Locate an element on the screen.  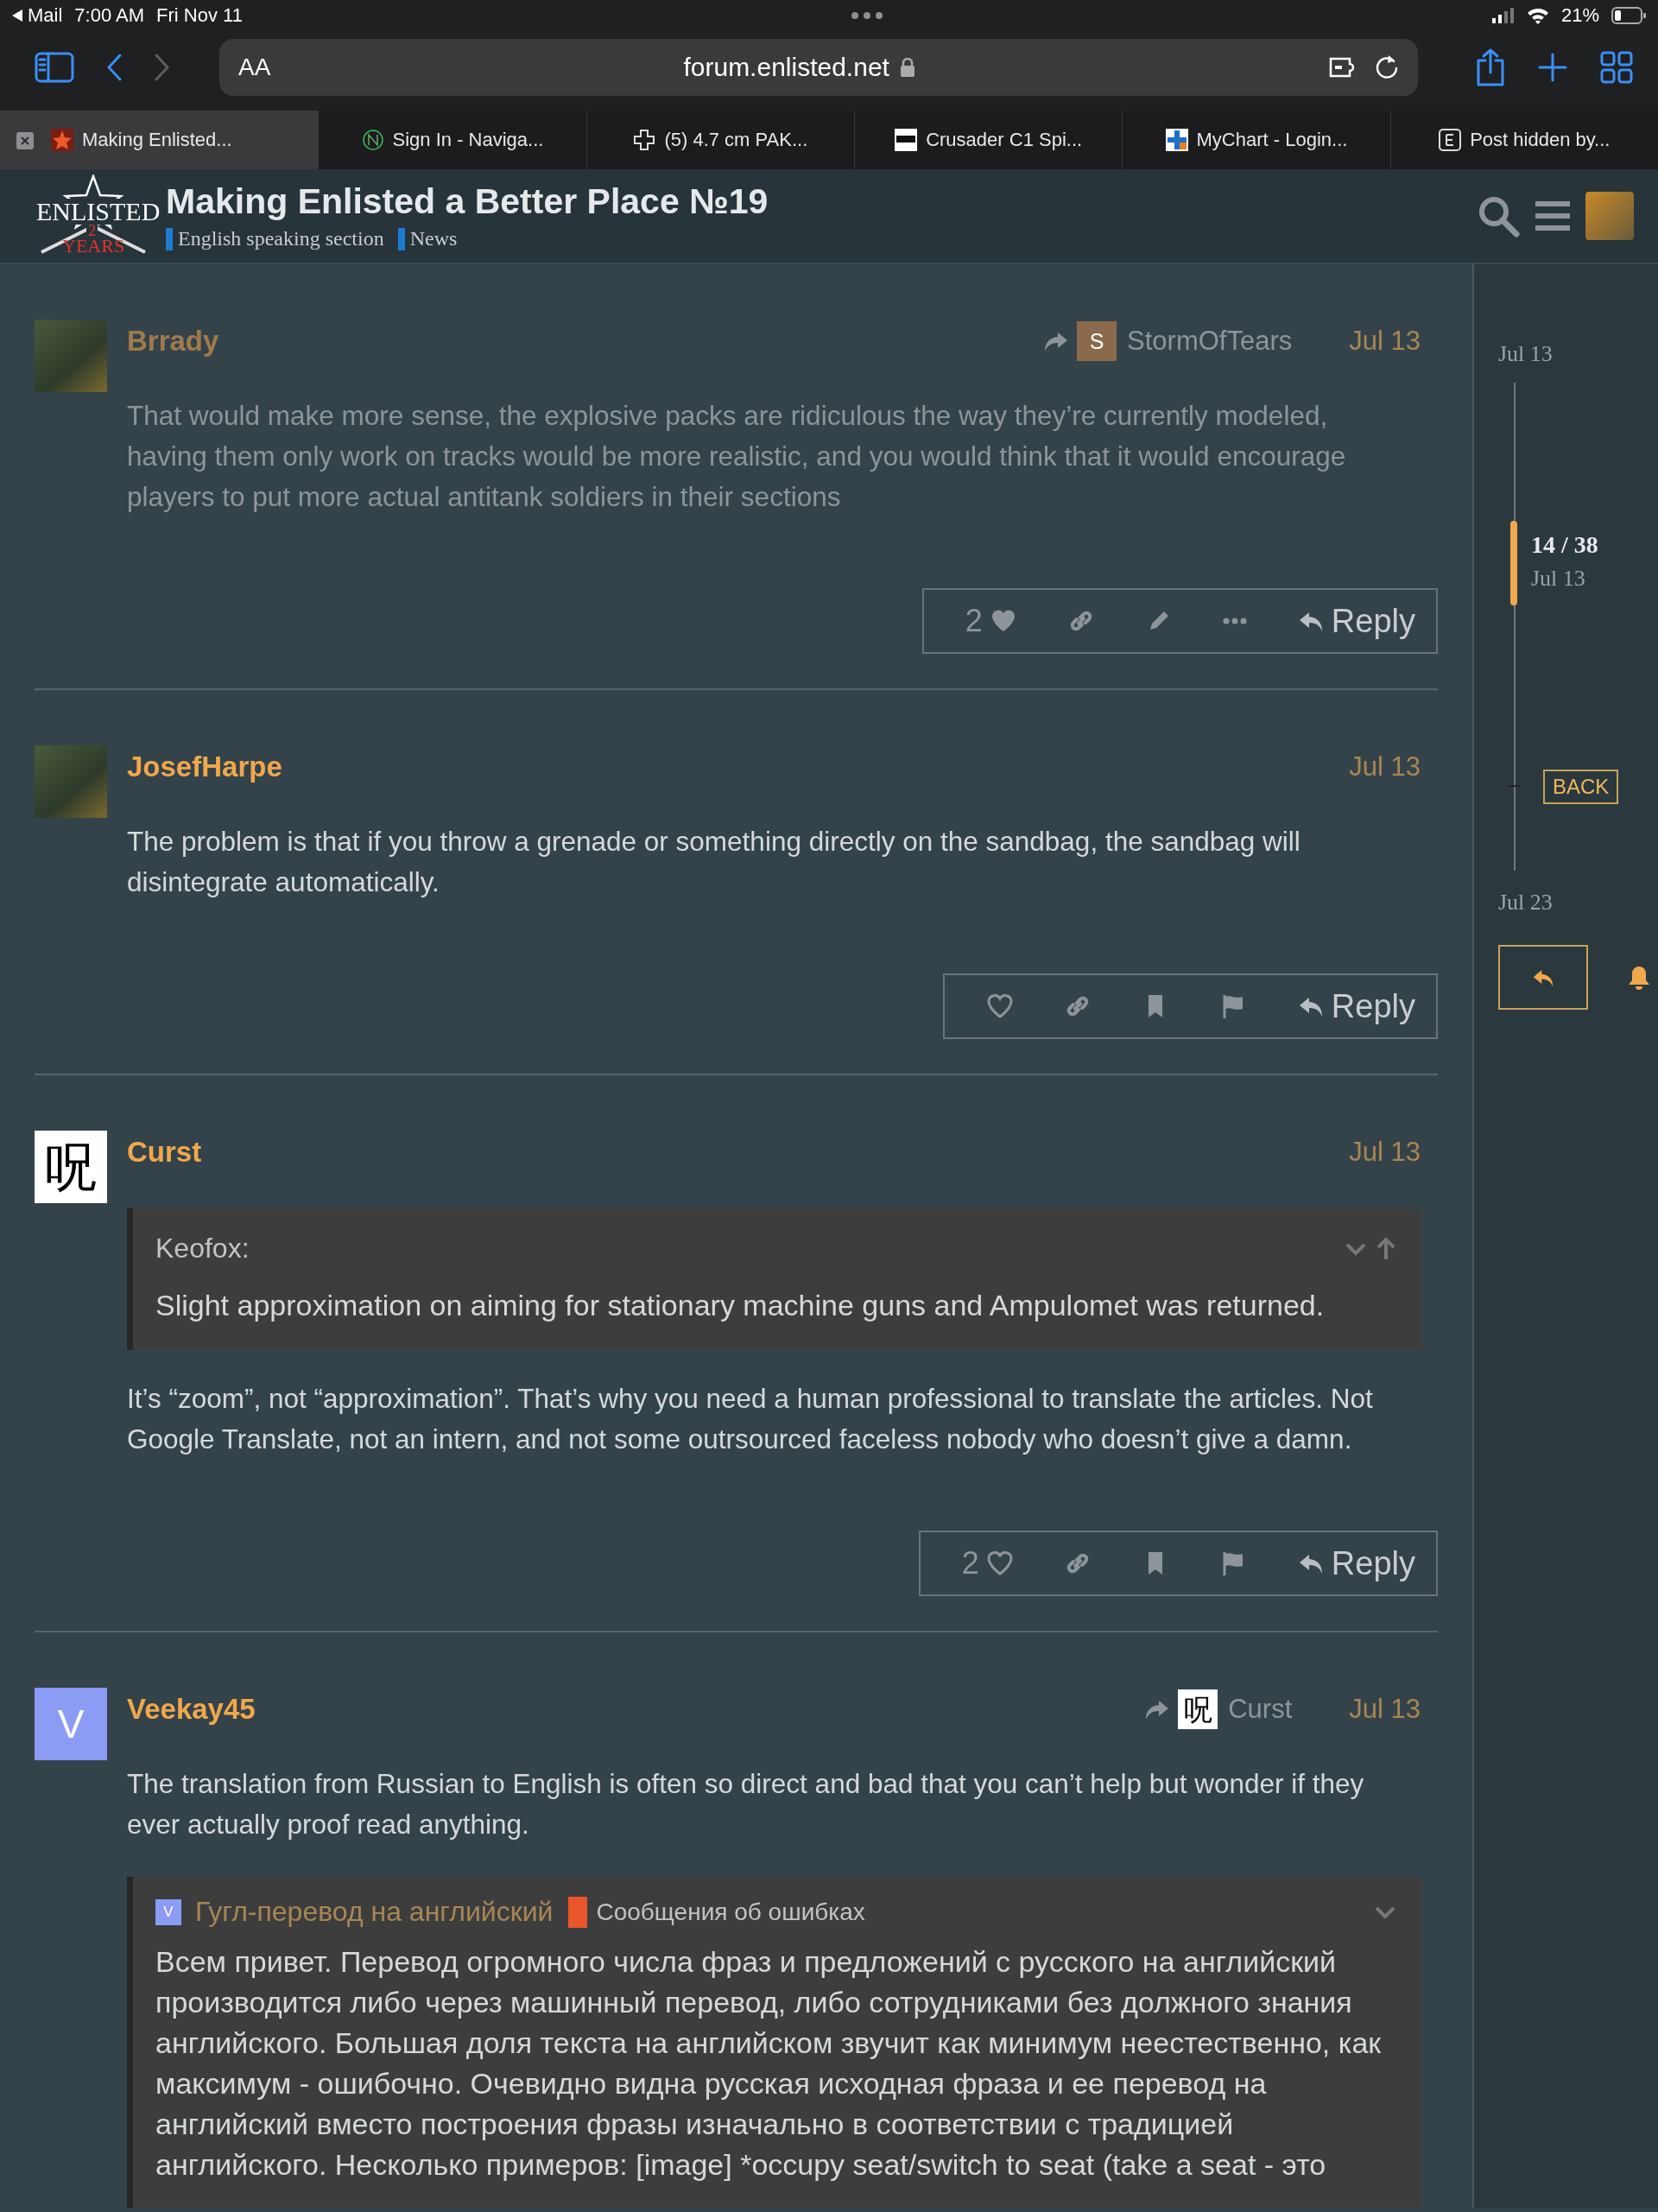
reply-to-avatar: 呪 is located at coordinates (1198, 1709).